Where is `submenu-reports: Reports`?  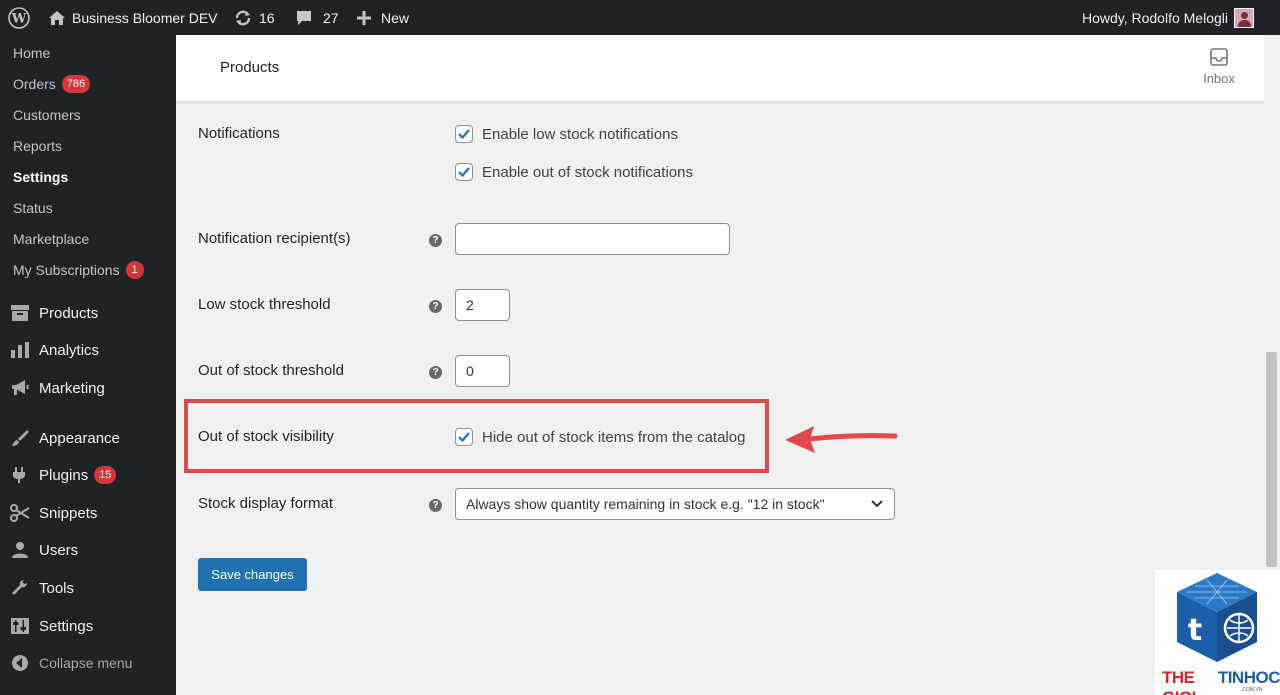 submenu-reports: Reports is located at coordinates (37, 146).